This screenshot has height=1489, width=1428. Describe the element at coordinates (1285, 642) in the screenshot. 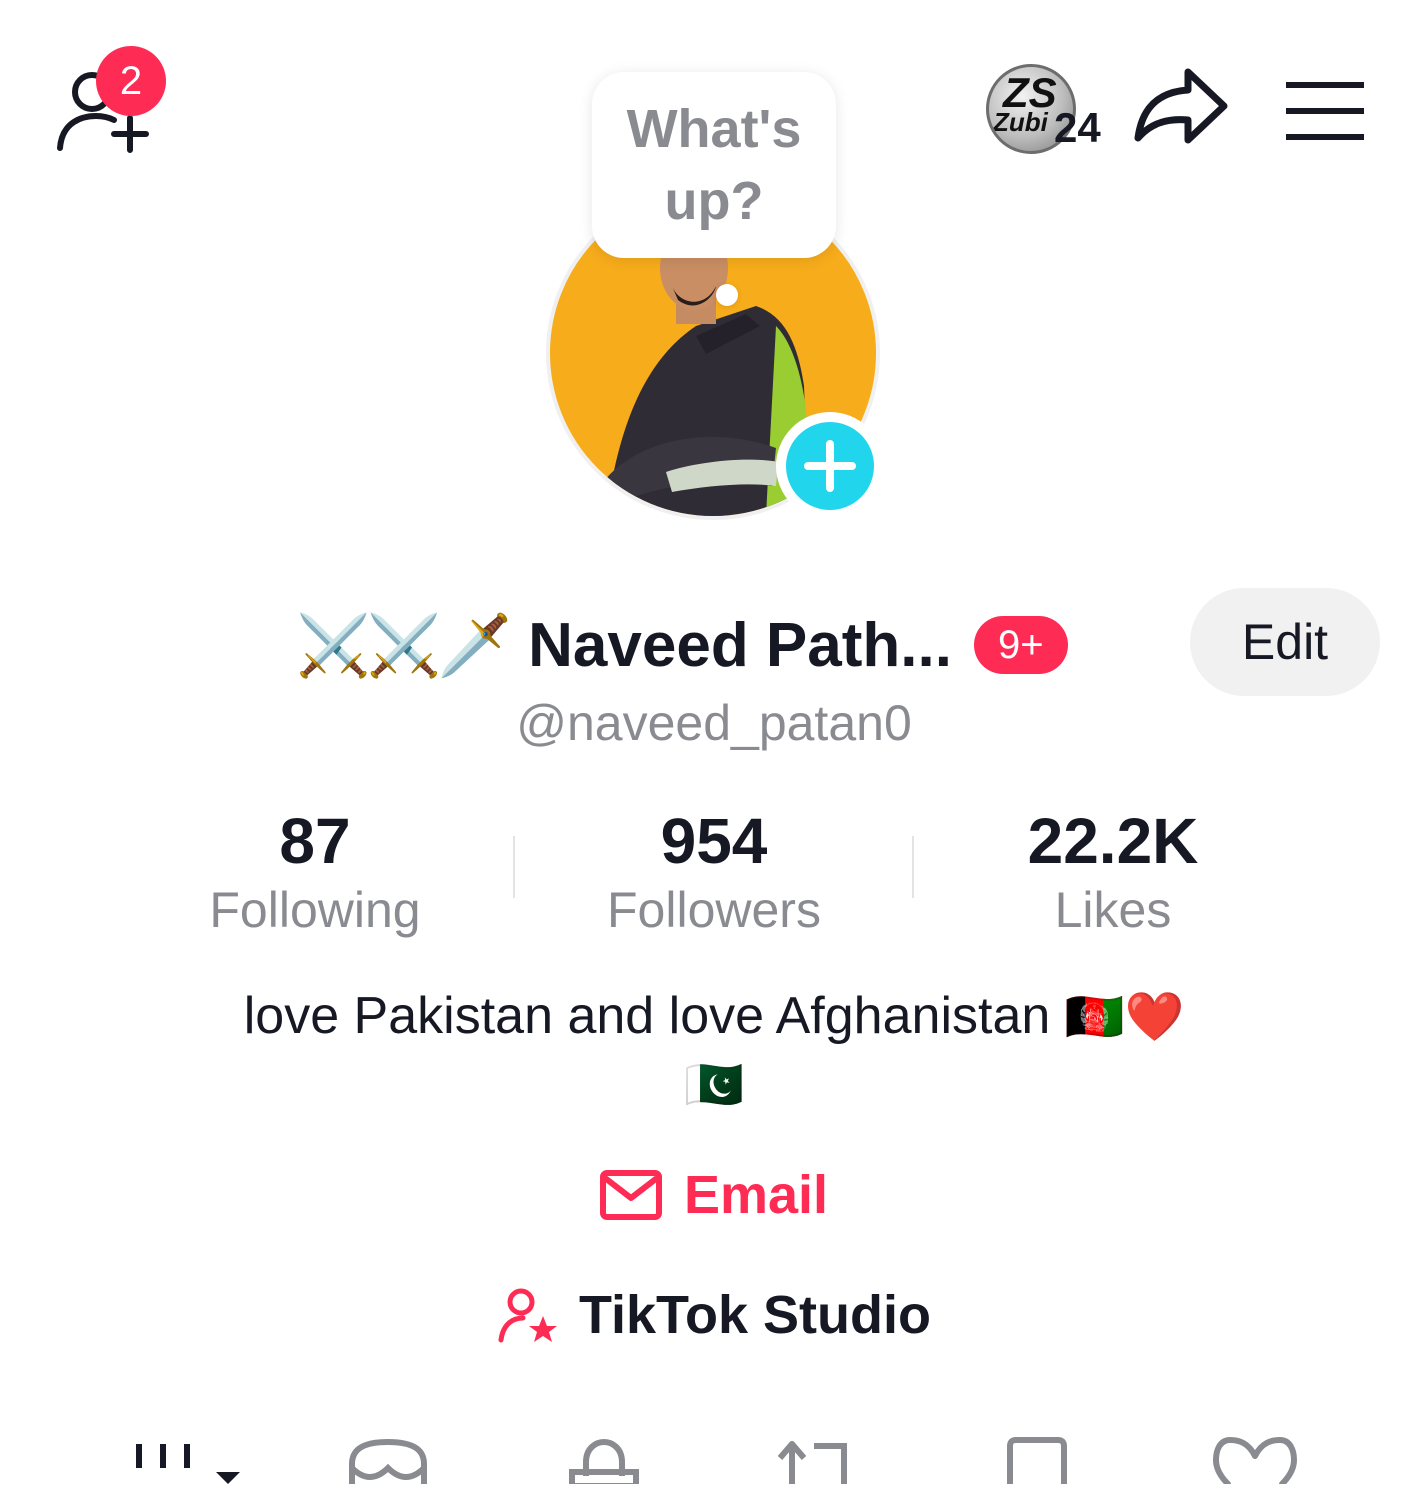

I see `edit-profile-button: Edit` at that location.